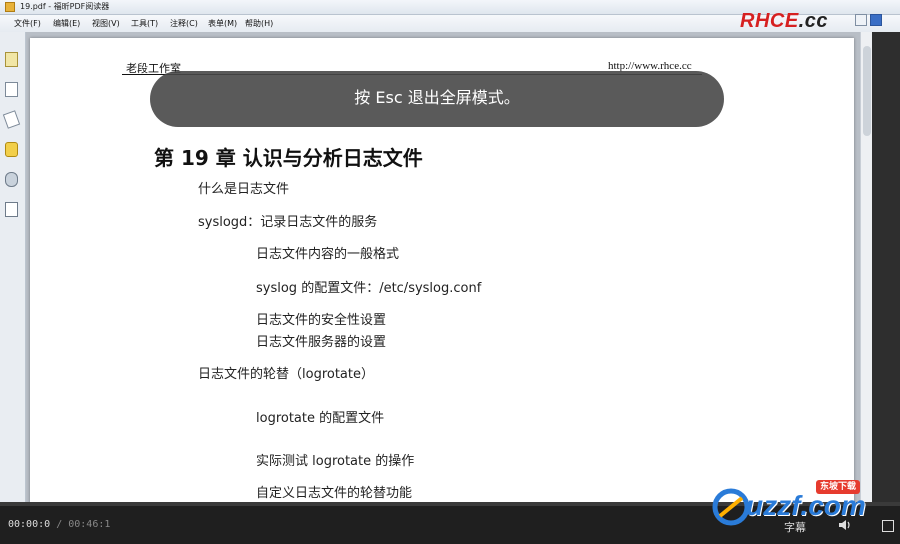  I want to click on restore-window-button, so click(861, 20).